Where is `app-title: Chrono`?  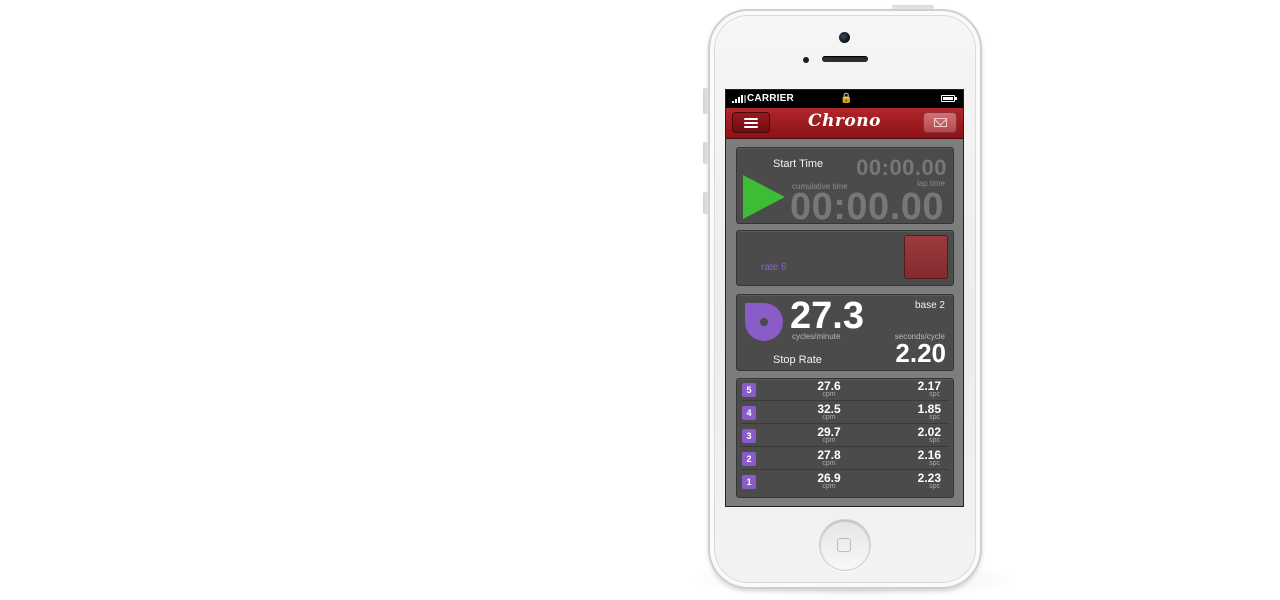
app-title: Chrono is located at coordinates (844, 121).